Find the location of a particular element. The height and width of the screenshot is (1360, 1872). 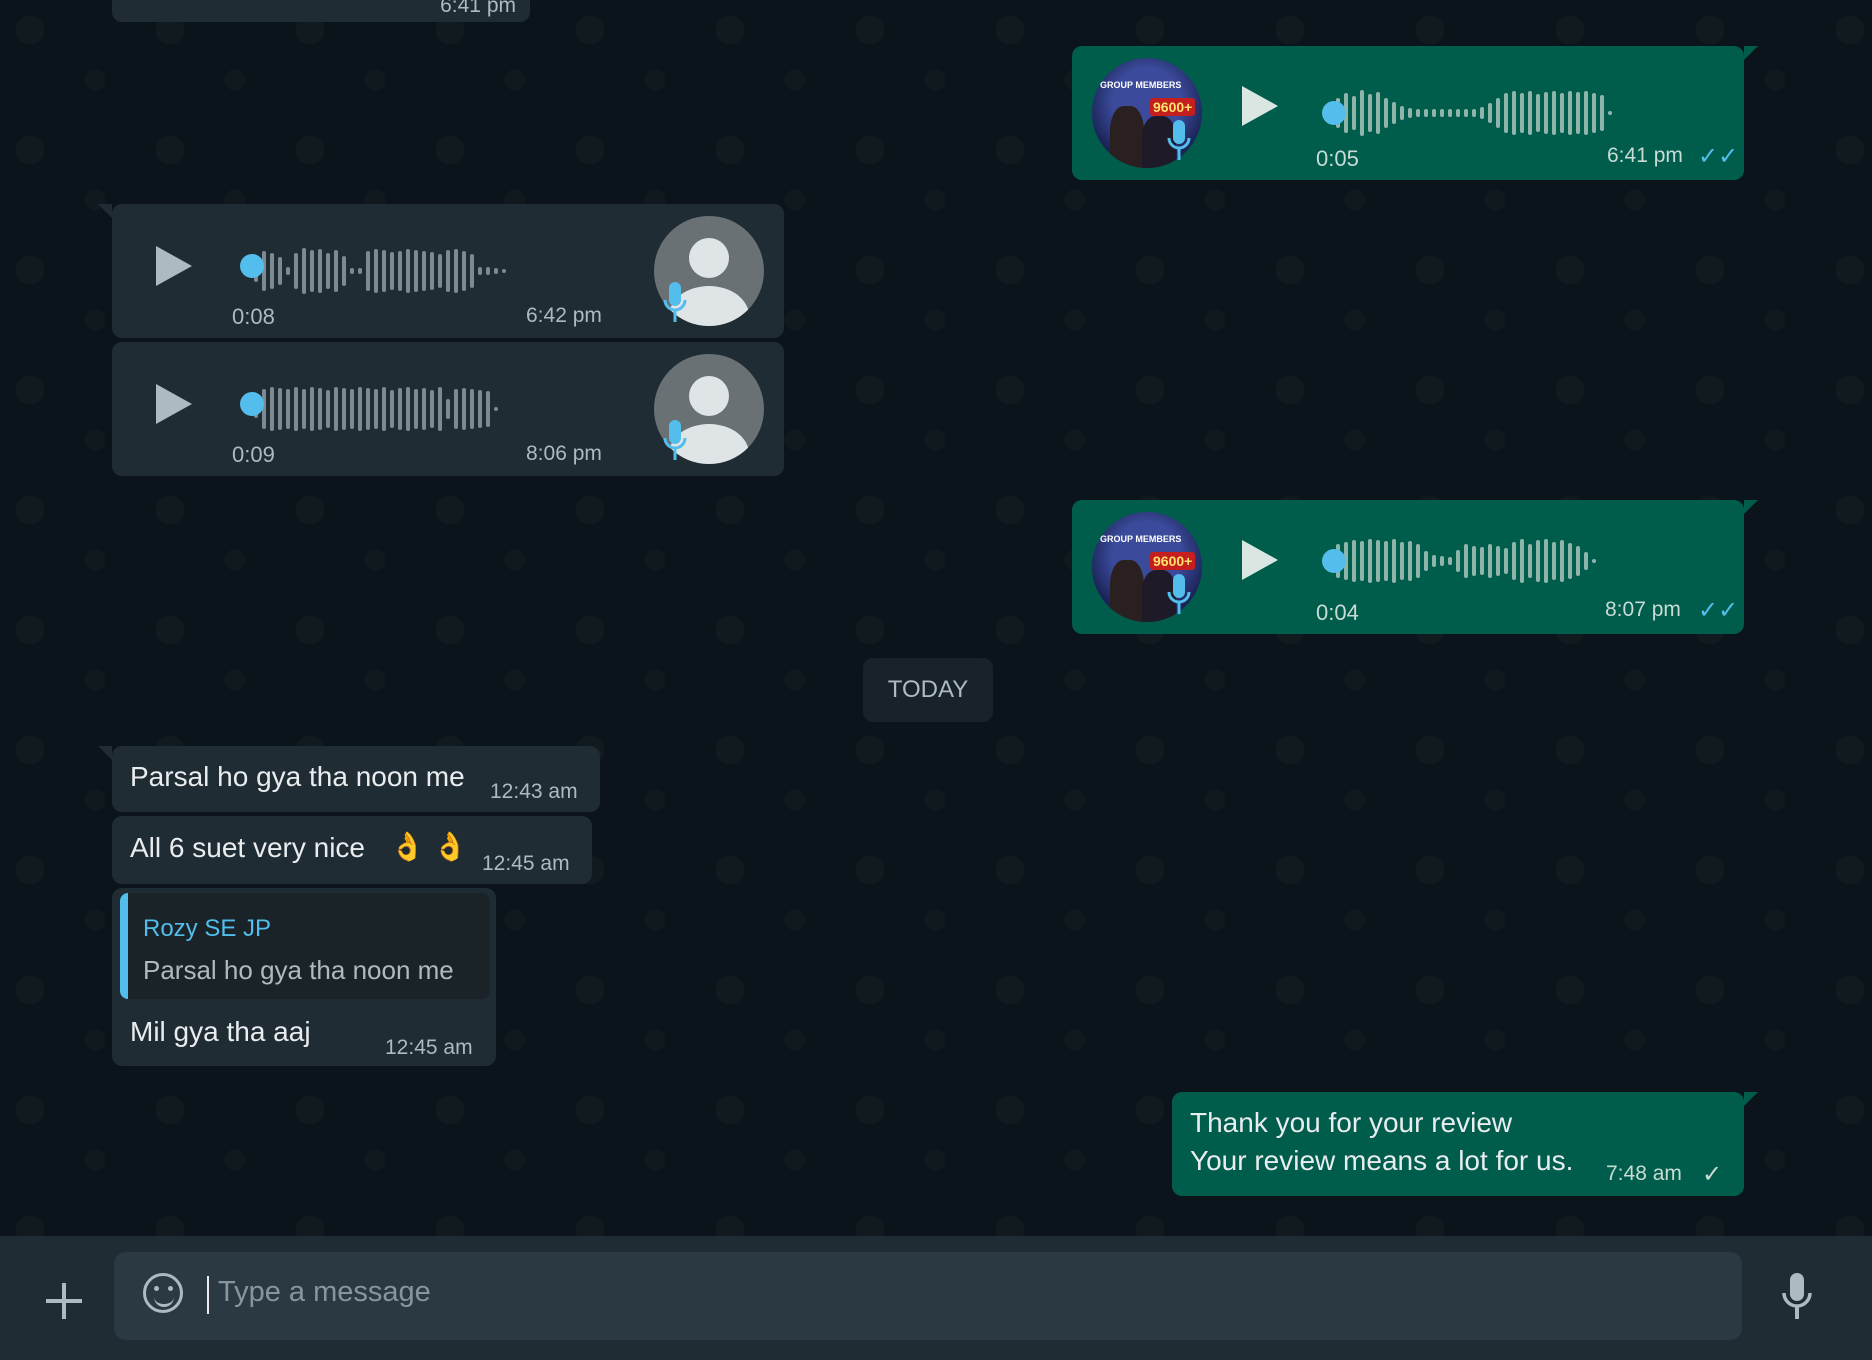

message-text: Mil gya tha aaj is located at coordinates (220, 1031).